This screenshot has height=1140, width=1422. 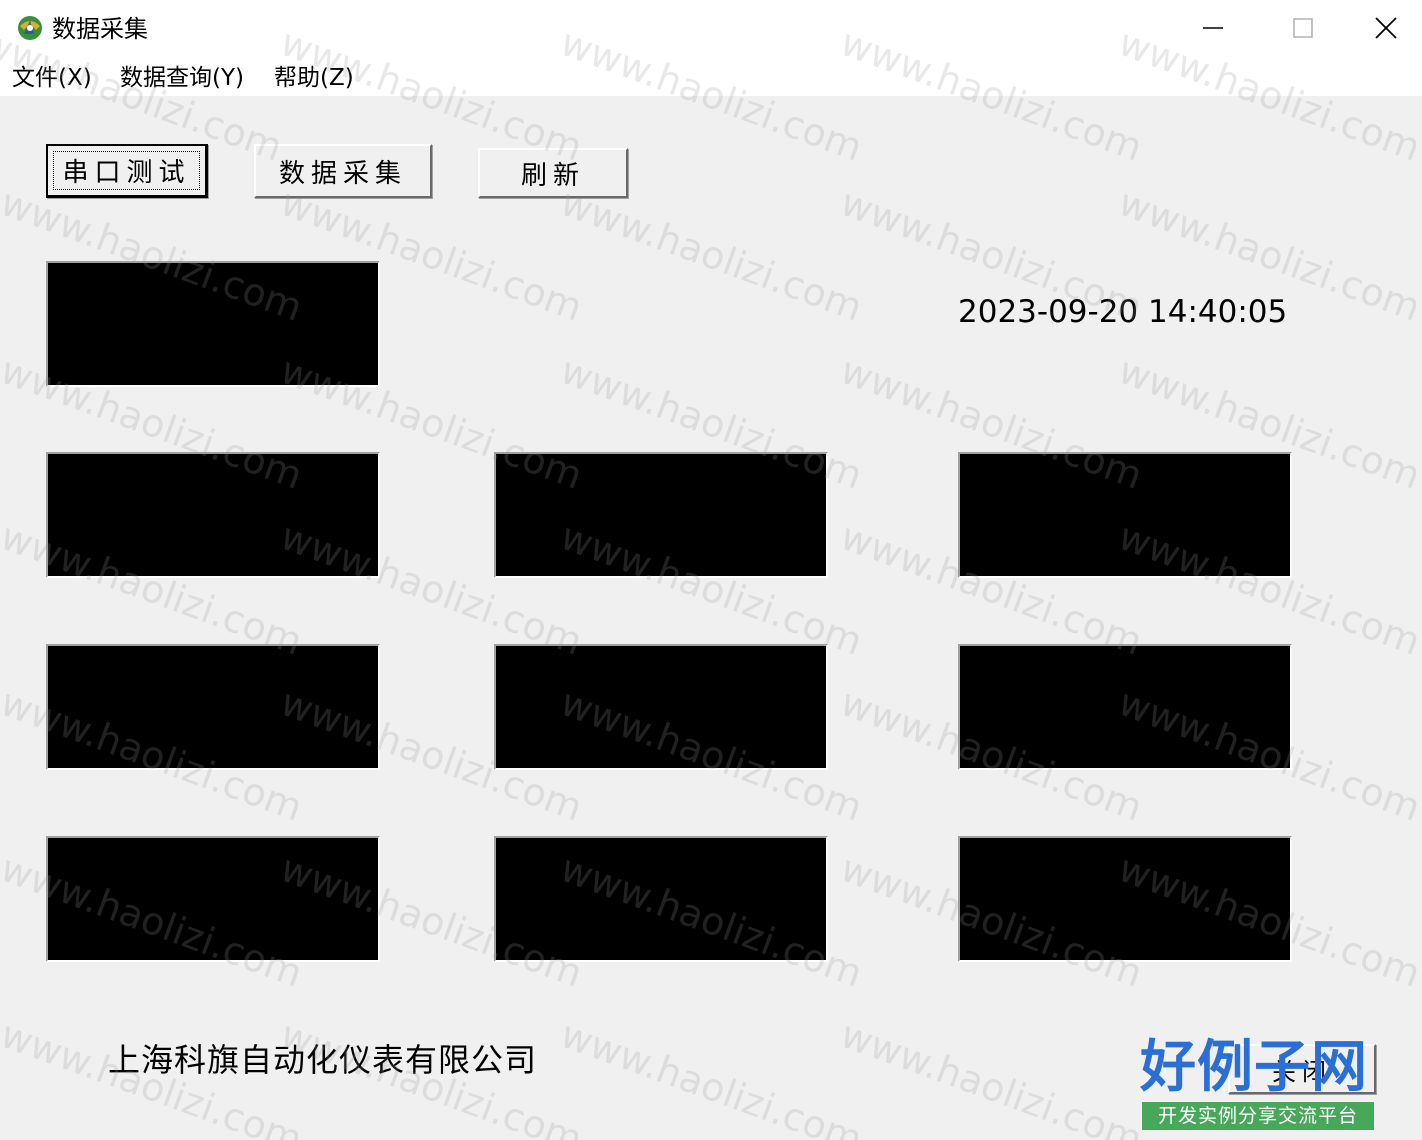 I want to click on window-title: 数据采集, so click(x=100, y=29).